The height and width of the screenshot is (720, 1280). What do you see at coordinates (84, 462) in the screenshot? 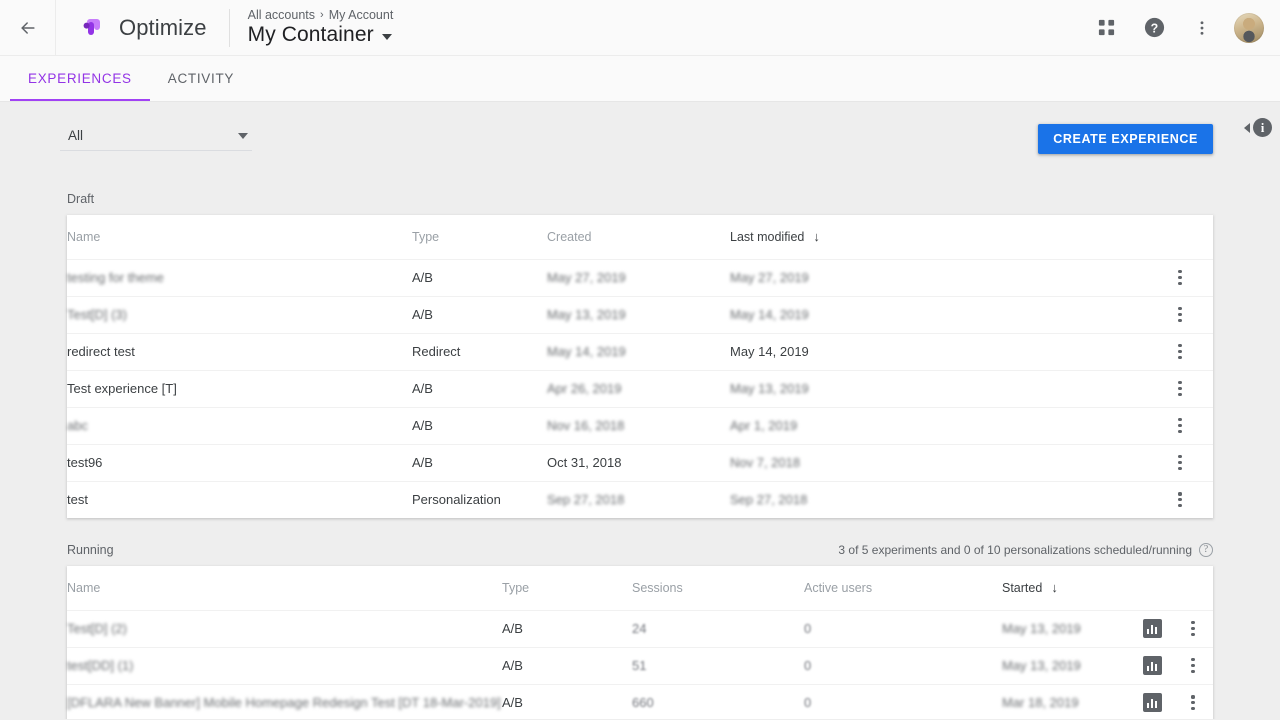
I see `experience-name: test96` at bounding box center [84, 462].